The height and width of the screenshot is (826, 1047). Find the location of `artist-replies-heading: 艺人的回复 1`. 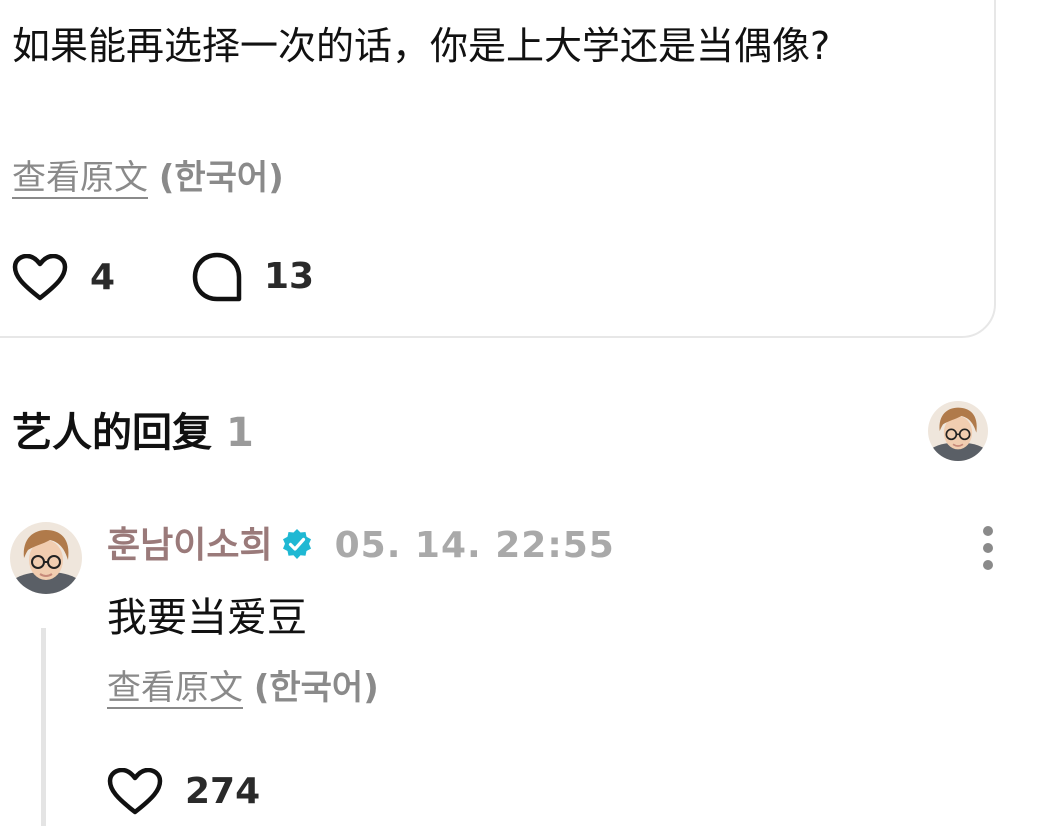

artist-replies-heading: 艺人的回复 1 is located at coordinates (133, 433).